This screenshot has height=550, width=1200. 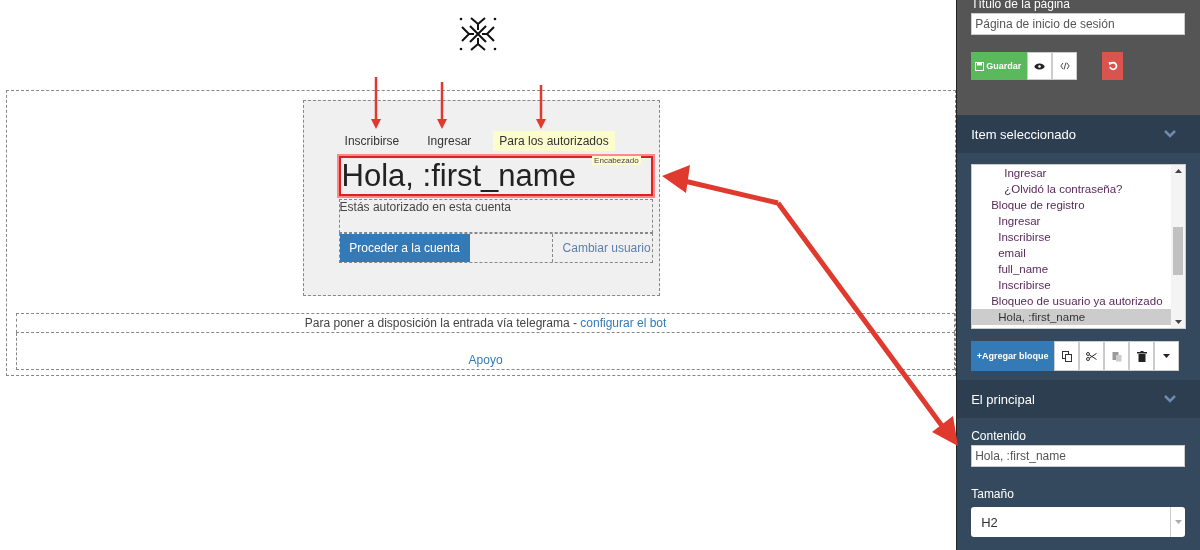 I want to click on code-button, so click(x=1065, y=66).